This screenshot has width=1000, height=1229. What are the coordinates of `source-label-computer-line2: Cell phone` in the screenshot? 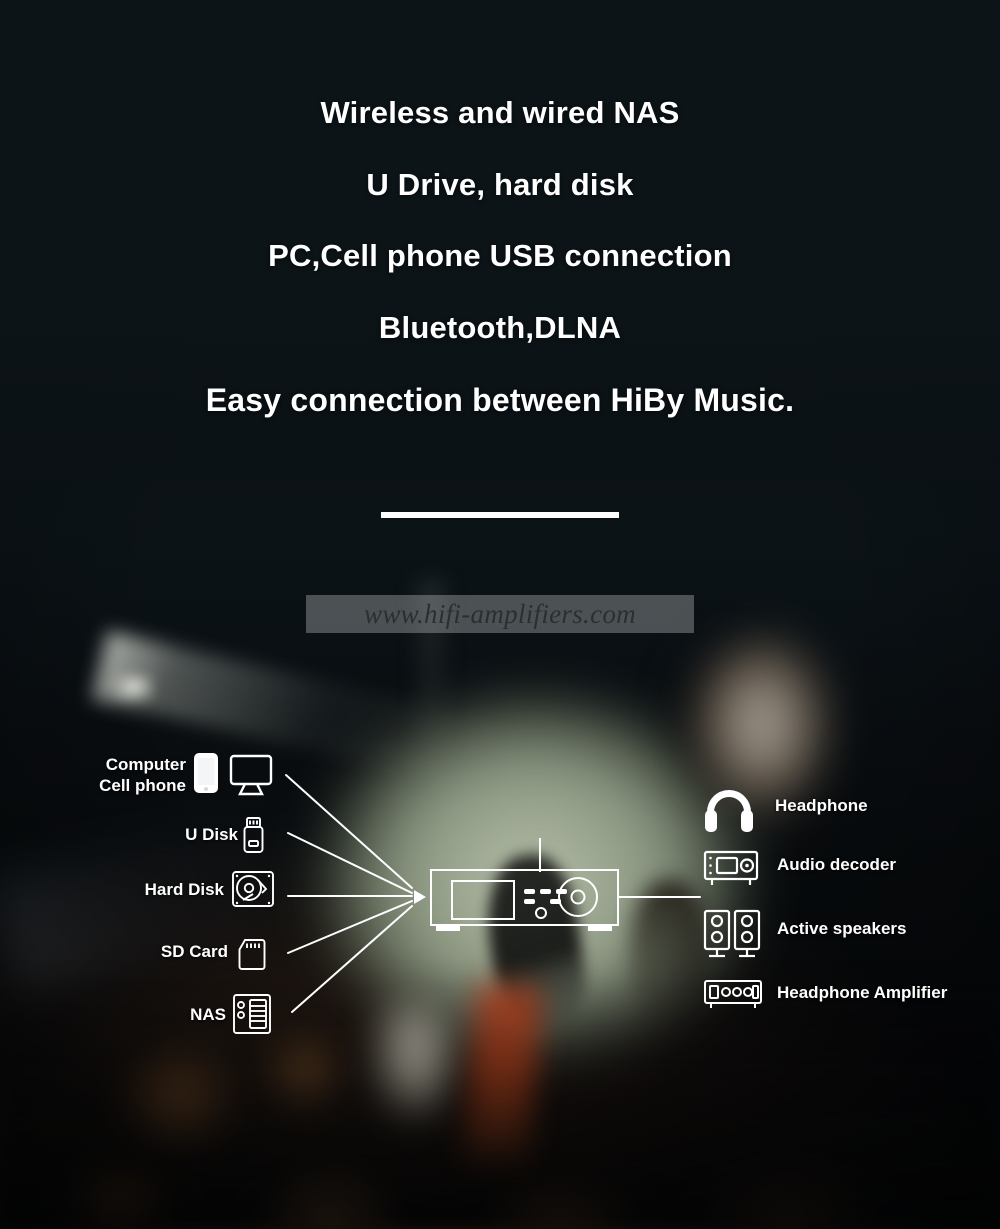 It's located at (142, 786).